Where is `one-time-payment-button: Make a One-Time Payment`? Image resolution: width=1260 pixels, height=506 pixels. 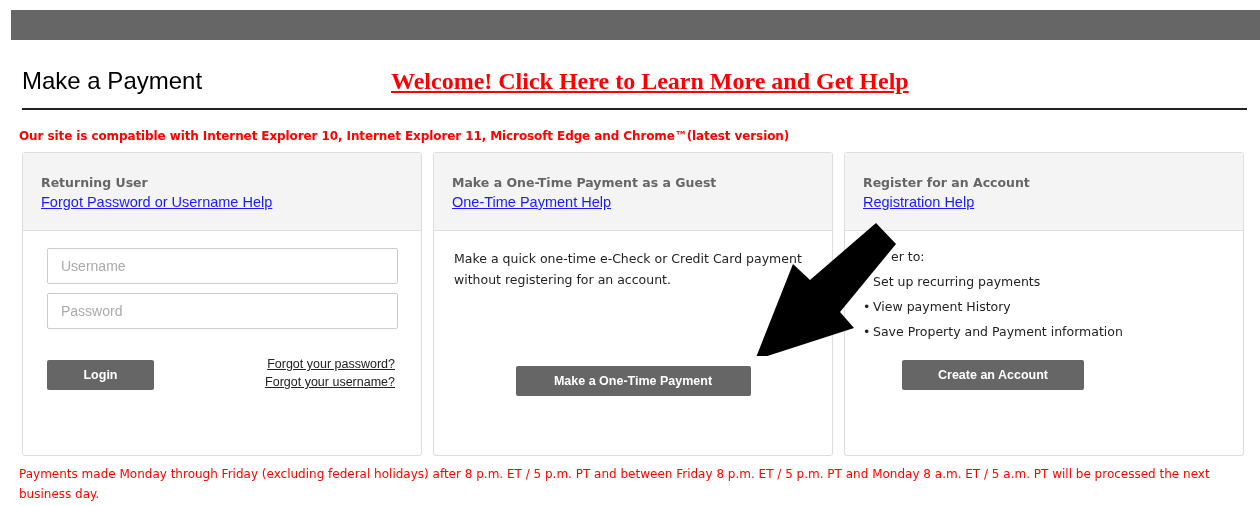
one-time-payment-button: Make a One-Time Payment is located at coordinates (633, 381).